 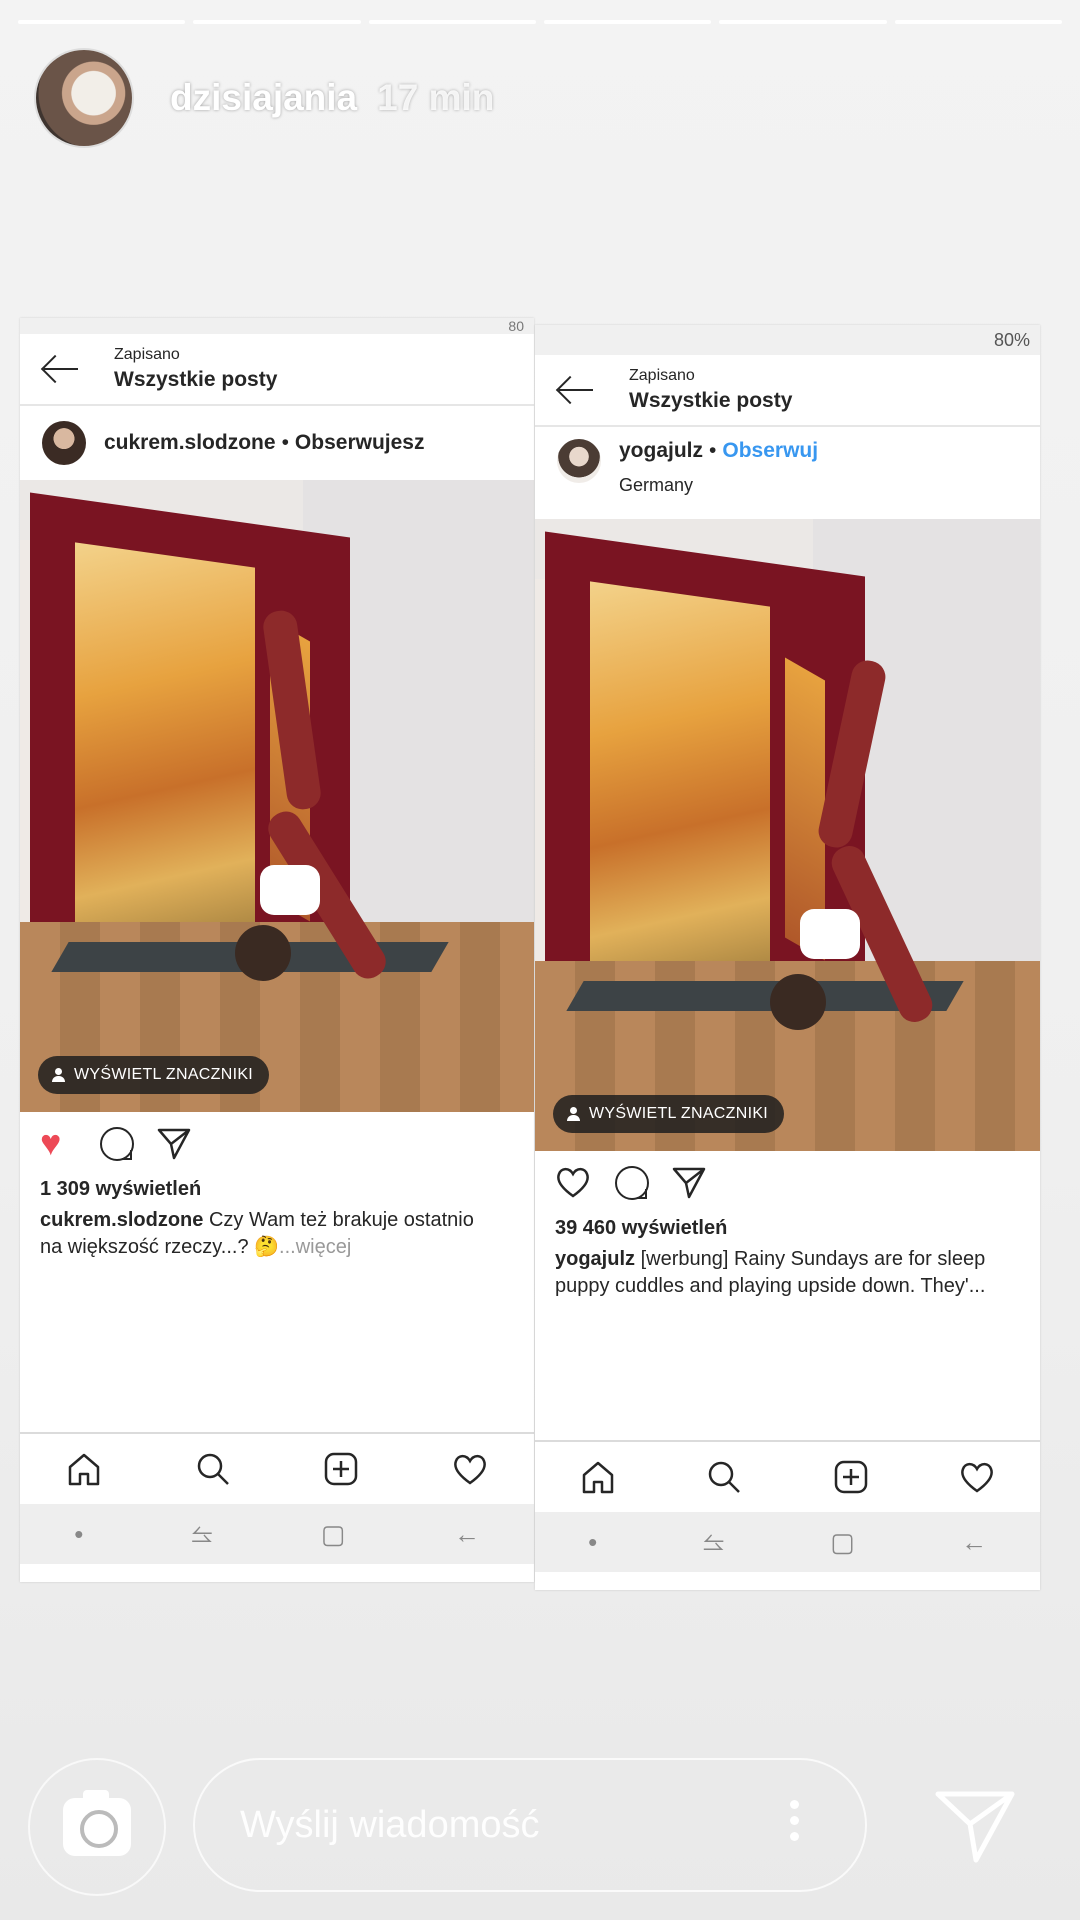 I want to click on story-time: 17 min, so click(x=436, y=97).